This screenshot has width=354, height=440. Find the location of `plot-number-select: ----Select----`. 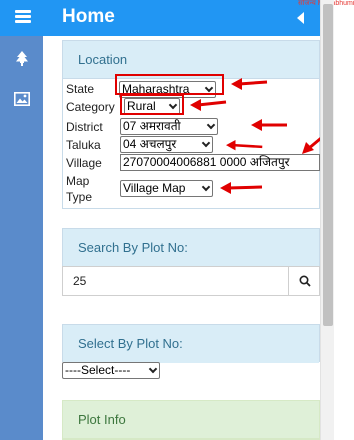

plot-number-select: ----Select---- is located at coordinates (111, 370).